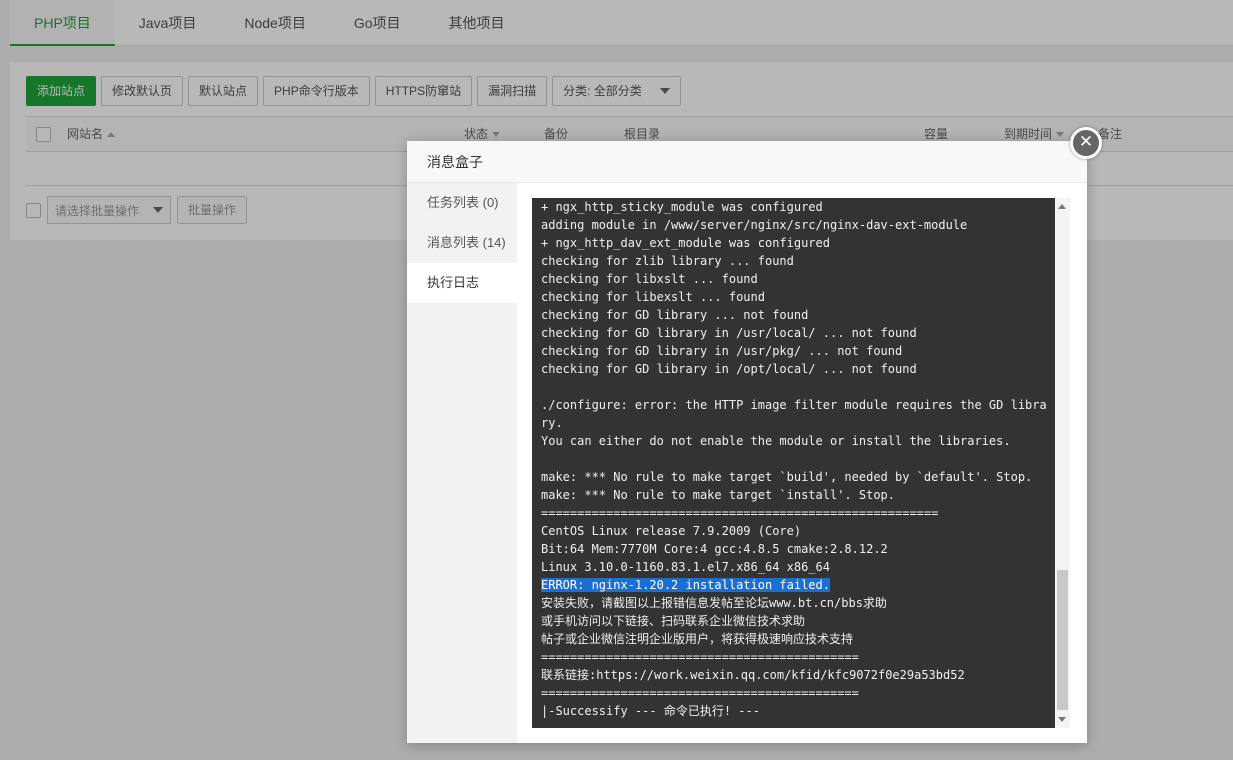  Describe the element at coordinates (650, 711) in the screenshot. I see `log-line: |-Successify --- 命令已执行! ---` at that location.